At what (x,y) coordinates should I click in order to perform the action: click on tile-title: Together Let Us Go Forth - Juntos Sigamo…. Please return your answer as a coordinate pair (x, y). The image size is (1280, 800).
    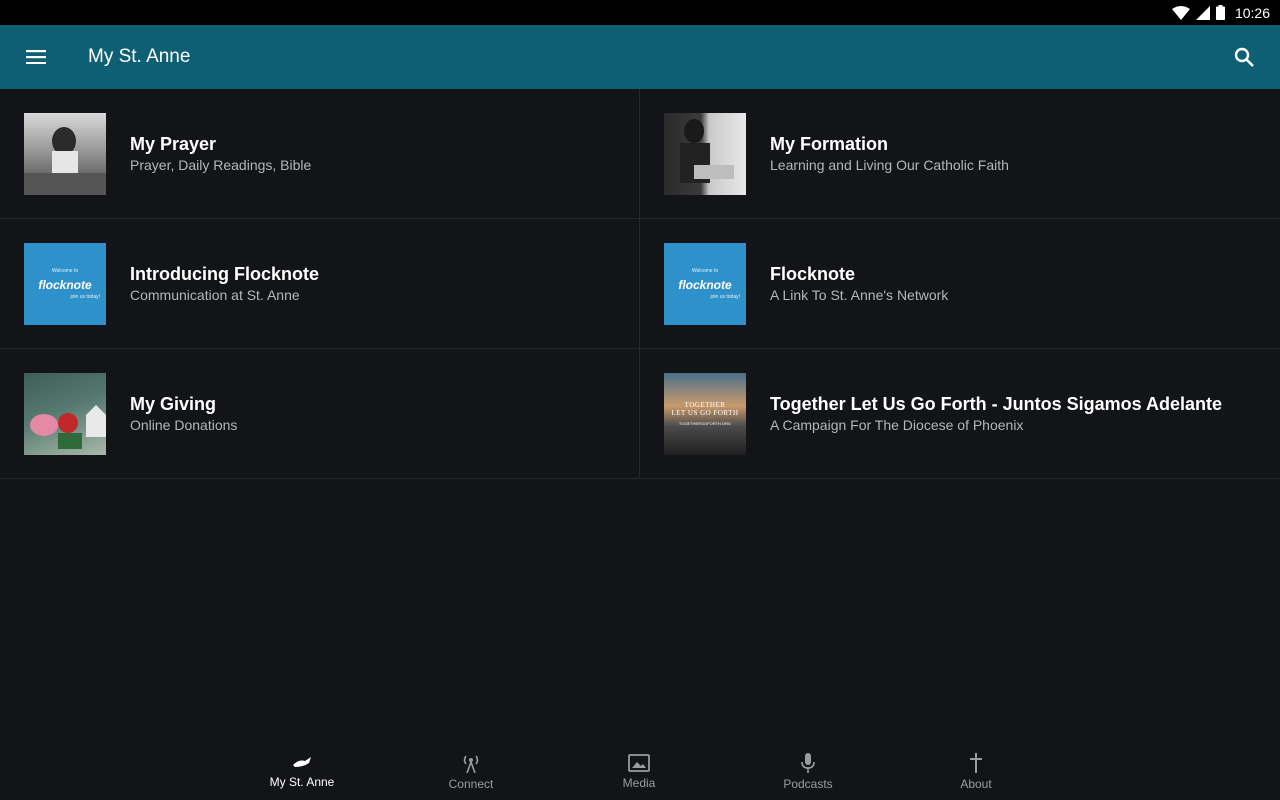
    Looking at the image, I should click on (996, 403).